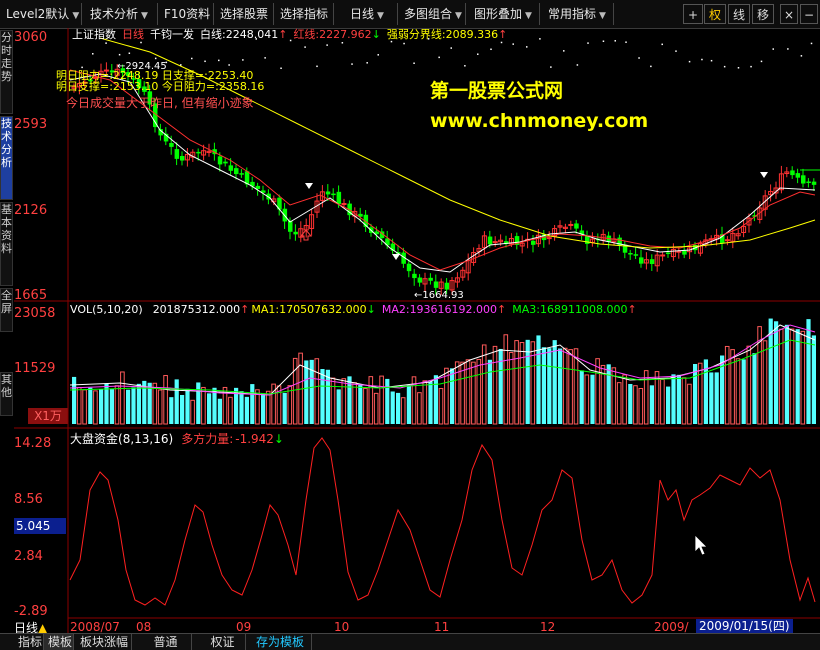 This screenshot has height=650, width=820. Describe the element at coordinates (166, 642) in the screenshot. I see `tab-normal: 普通` at that location.